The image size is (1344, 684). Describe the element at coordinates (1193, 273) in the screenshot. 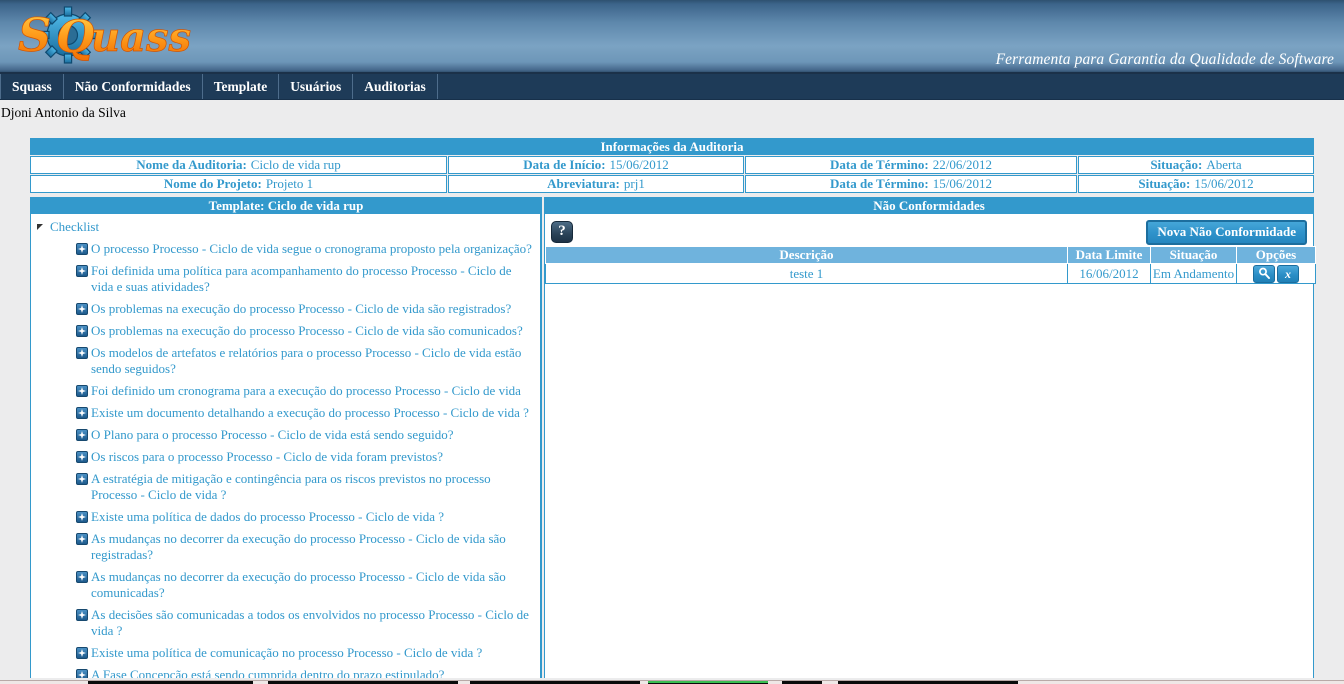

I see `cell-situacao: Em Andamento` at that location.